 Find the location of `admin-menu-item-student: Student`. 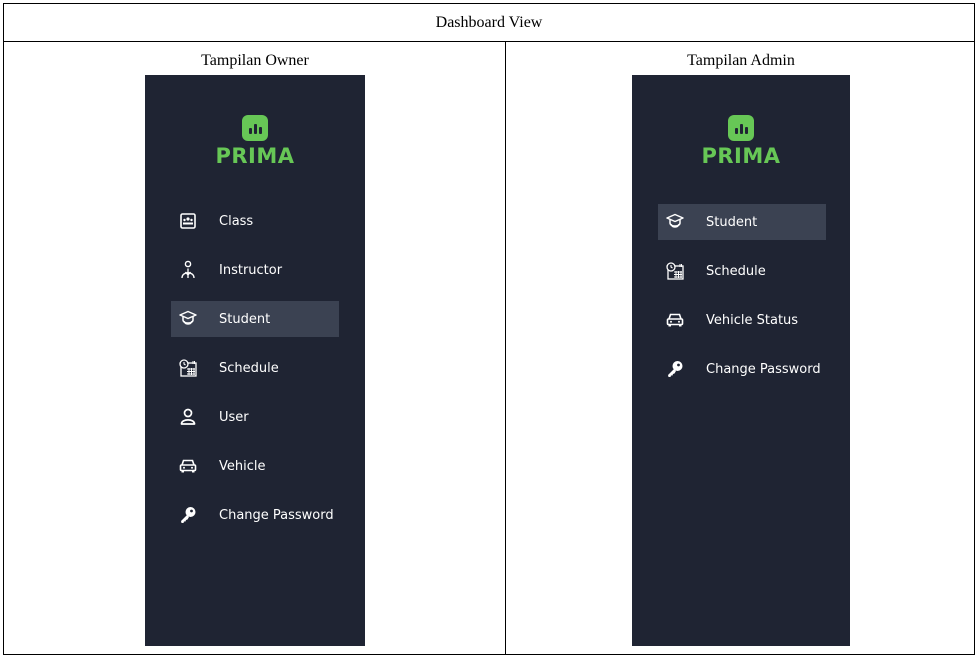

admin-menu-item-student: Student is located at coordinates (742, 222).